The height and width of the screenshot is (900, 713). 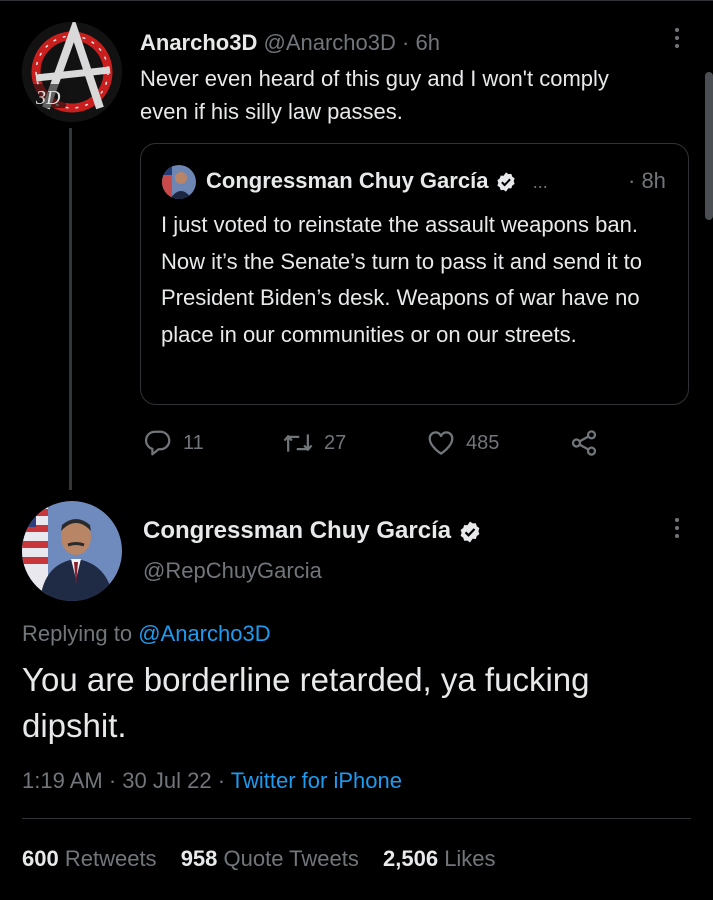 I want to click on tweet-date: 30 Jul 22, so click(x=166, y=780).